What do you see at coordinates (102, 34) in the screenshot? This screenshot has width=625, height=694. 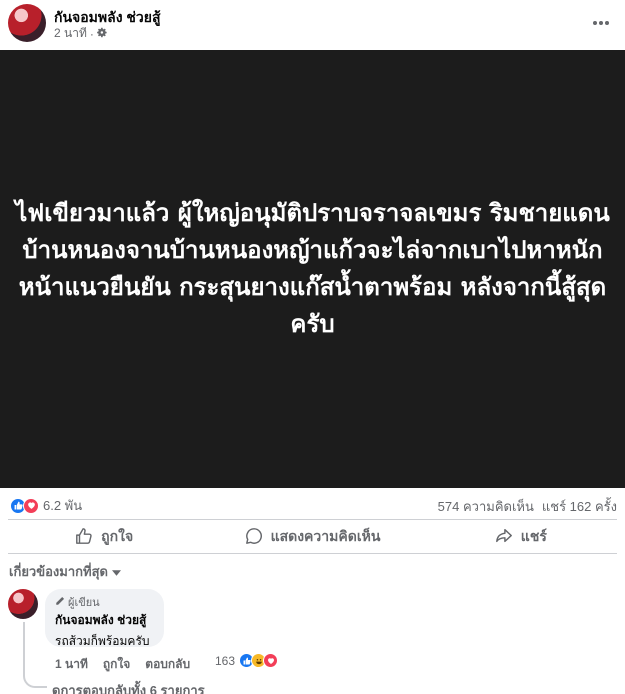 I see `gear-icon` at bounding box center [102, 34].